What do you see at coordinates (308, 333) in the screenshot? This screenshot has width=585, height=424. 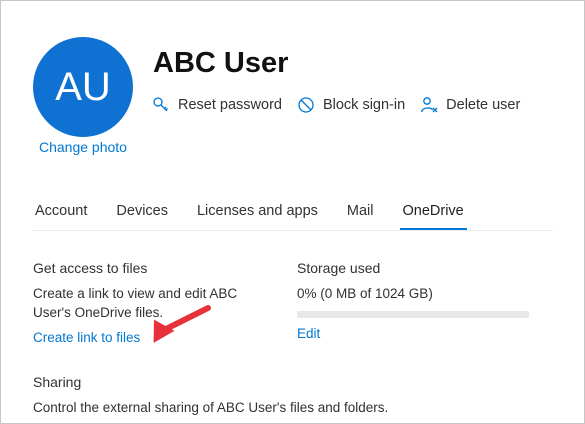 I see `storage-edit-link: Edit` at bounding box center [308, 333].